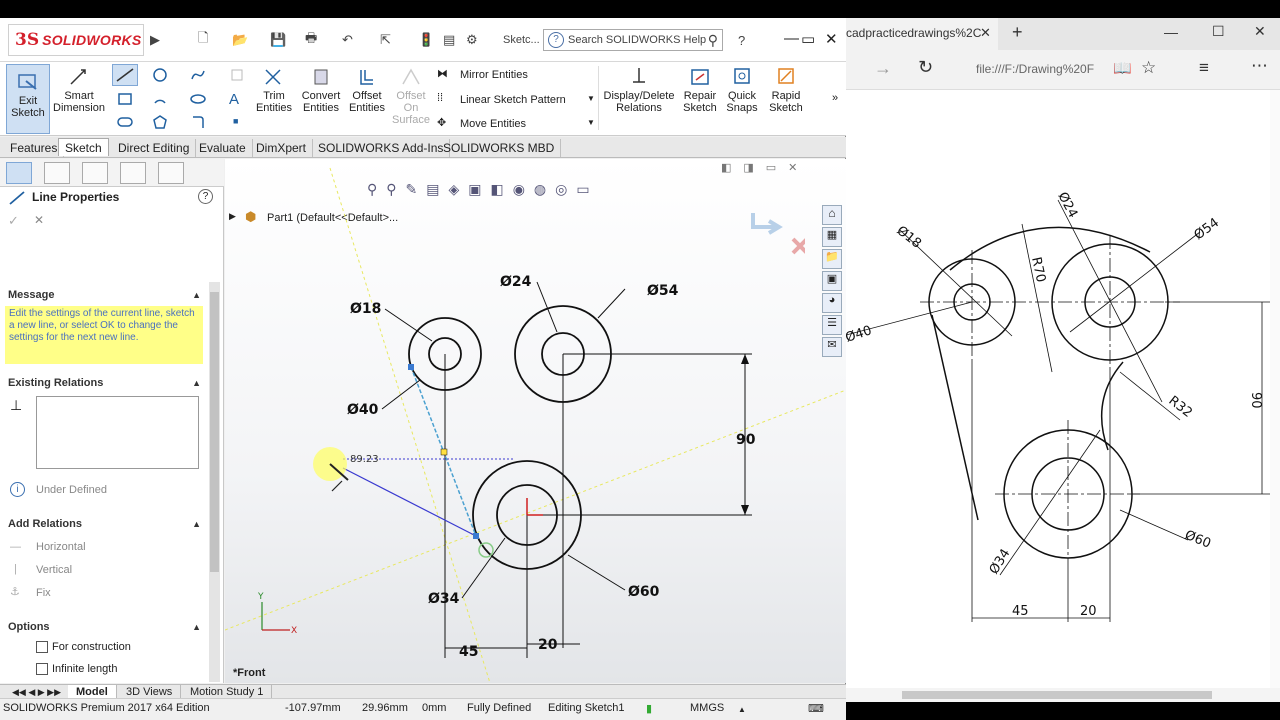 Image resolution: width=1280 pixels, height=720 pixels. I want to click on offset-on-surface-button: Offset On Surface, so click(411, 96).